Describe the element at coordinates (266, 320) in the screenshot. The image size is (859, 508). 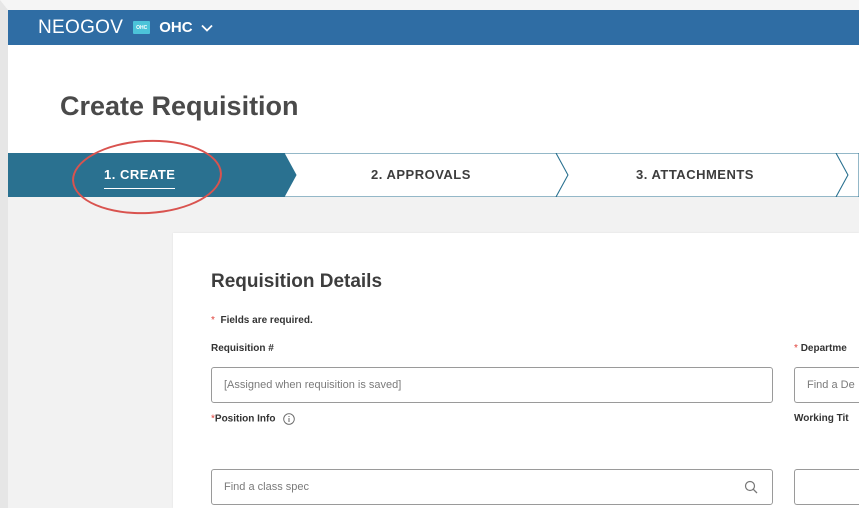
I see `required-note-text: Fields are required.` at that location.